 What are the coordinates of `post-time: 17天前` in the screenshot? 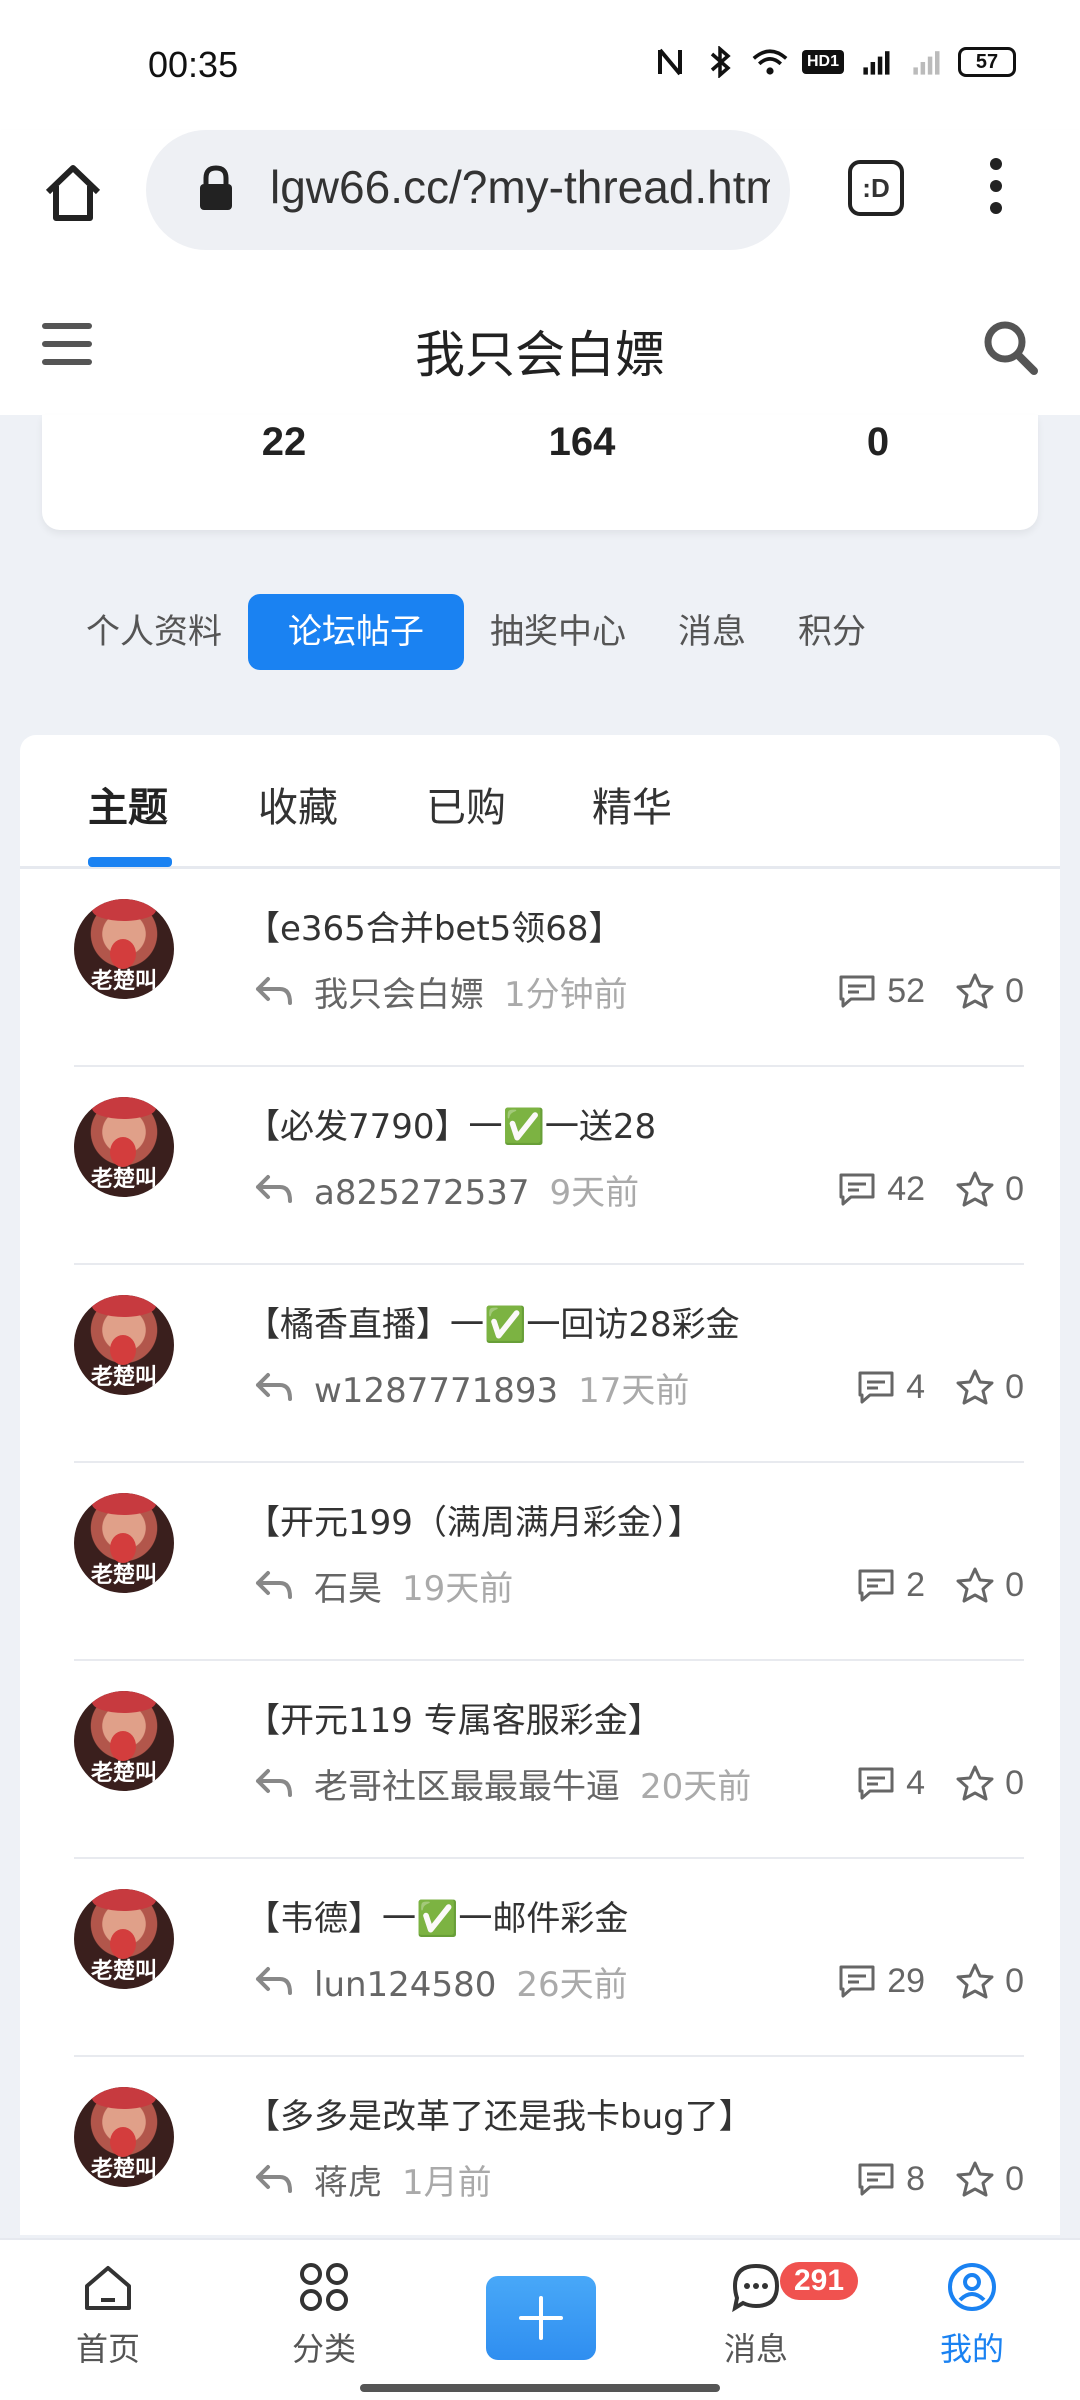 It's located at (634, 1391).